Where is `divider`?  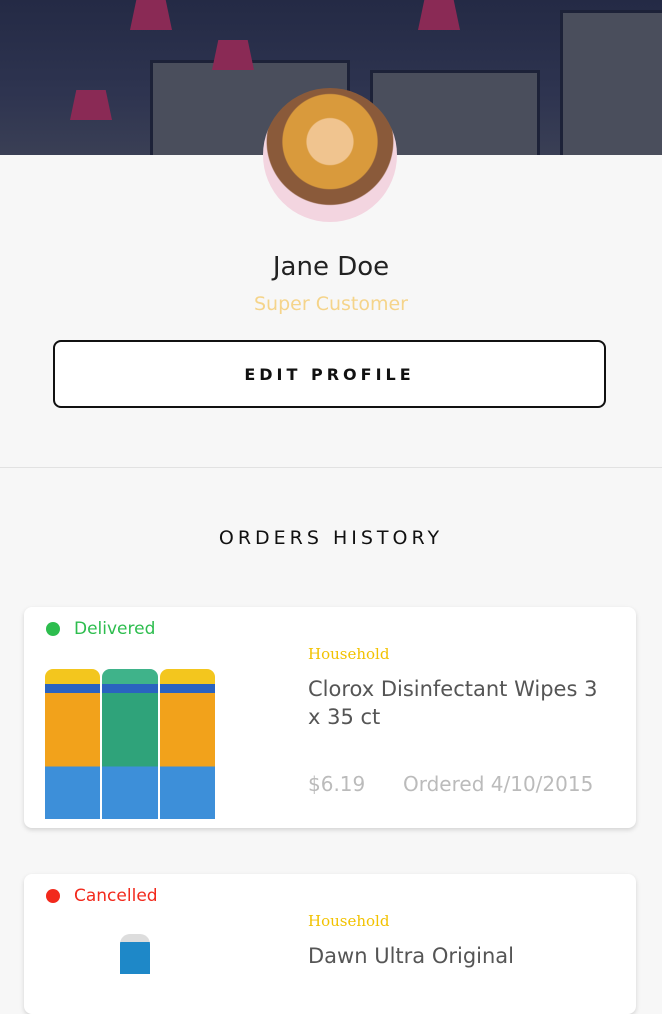
divider is located at coordinates (331, 467).